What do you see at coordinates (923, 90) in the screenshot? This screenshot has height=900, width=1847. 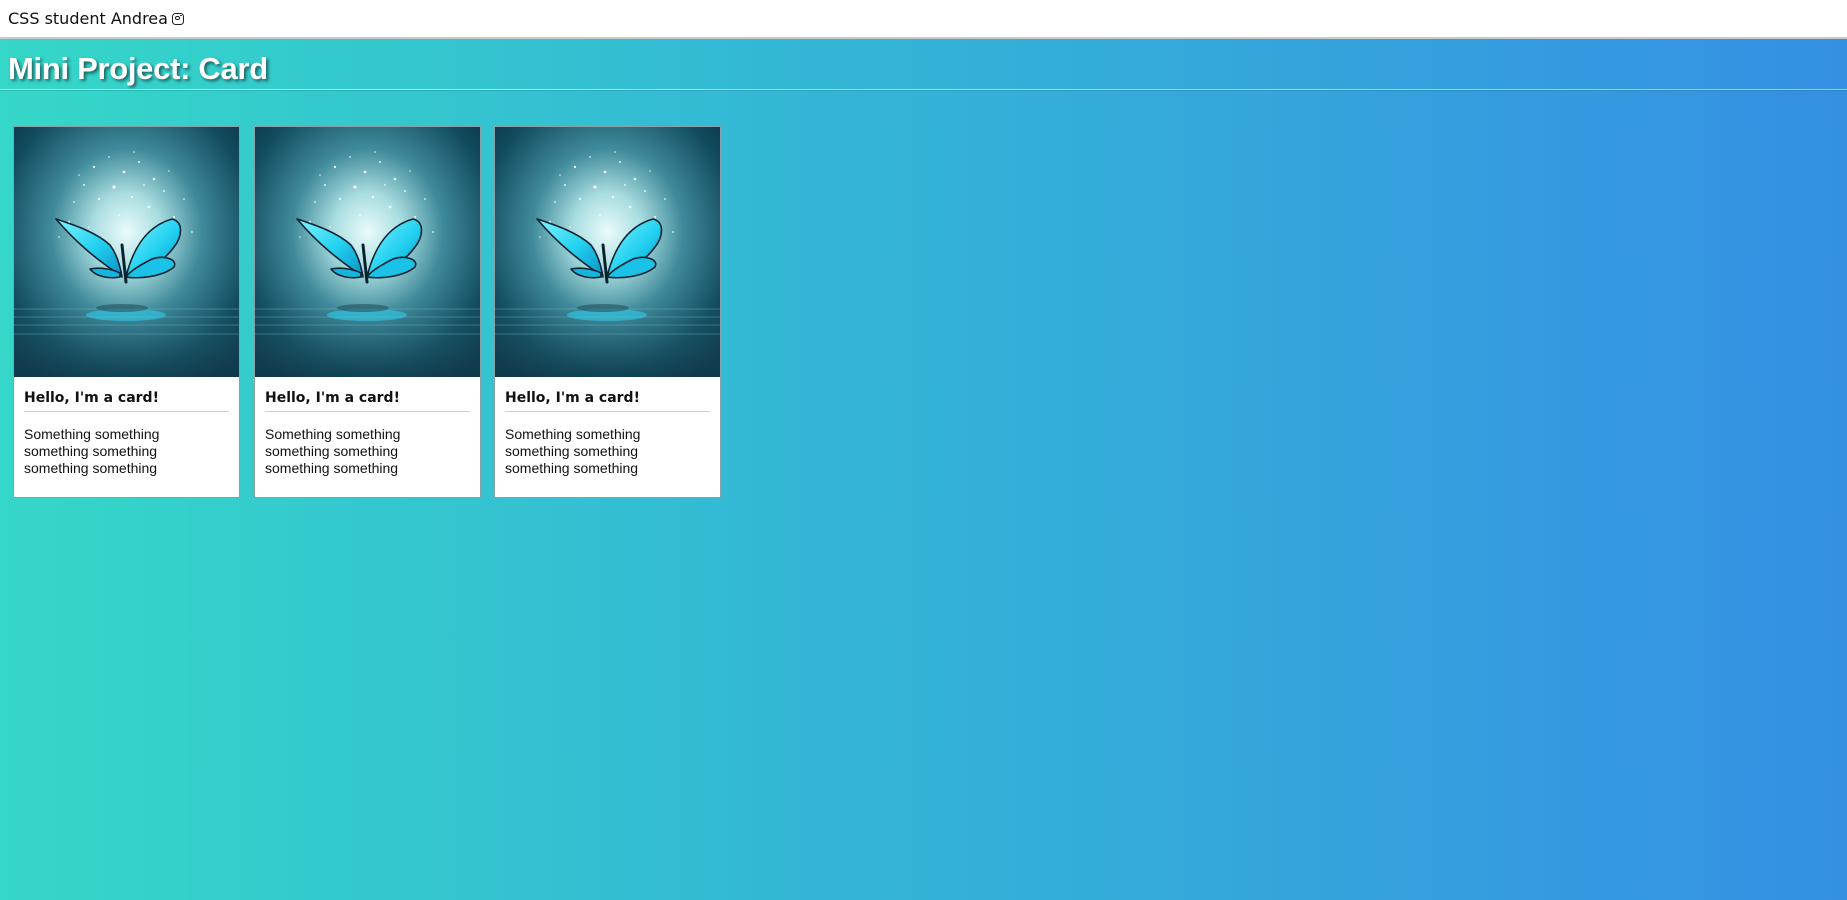 I see `title-divider` at bounding box center [923, 90].